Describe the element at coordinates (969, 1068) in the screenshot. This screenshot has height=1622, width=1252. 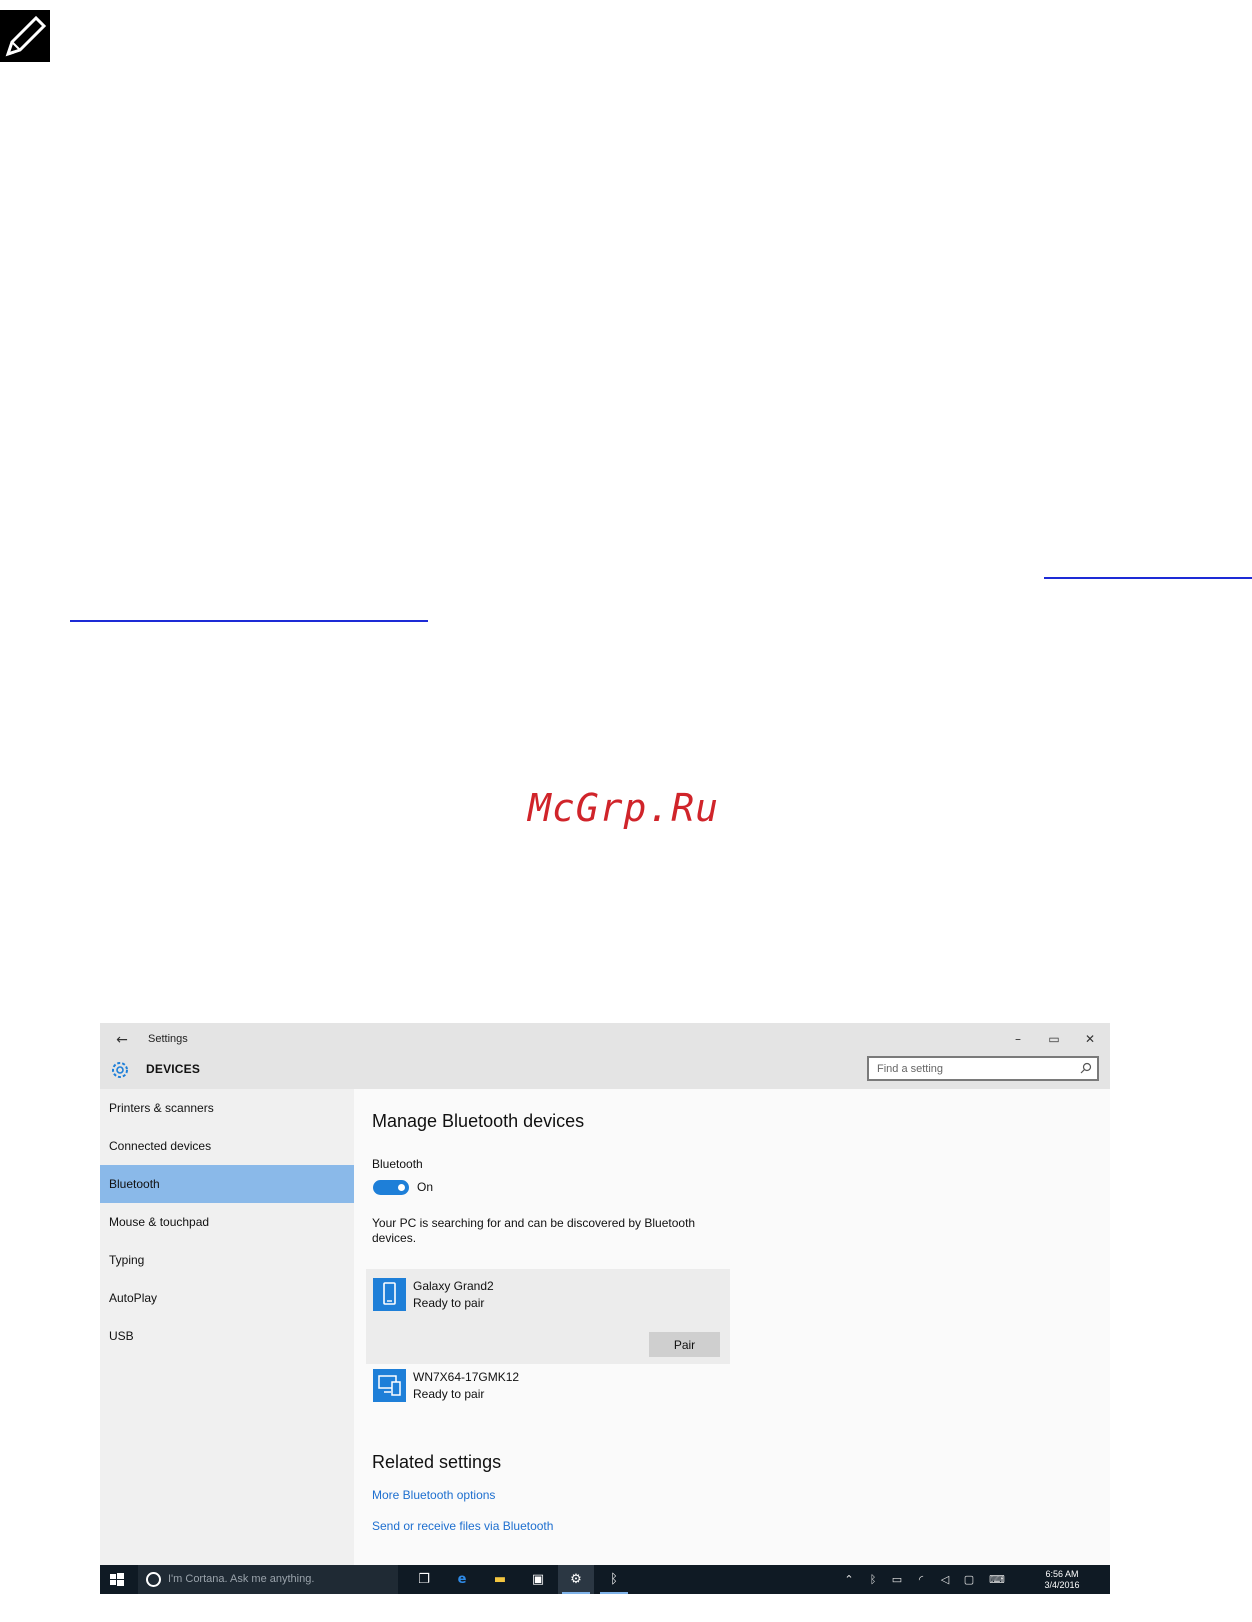
I see `search-input` at that location.